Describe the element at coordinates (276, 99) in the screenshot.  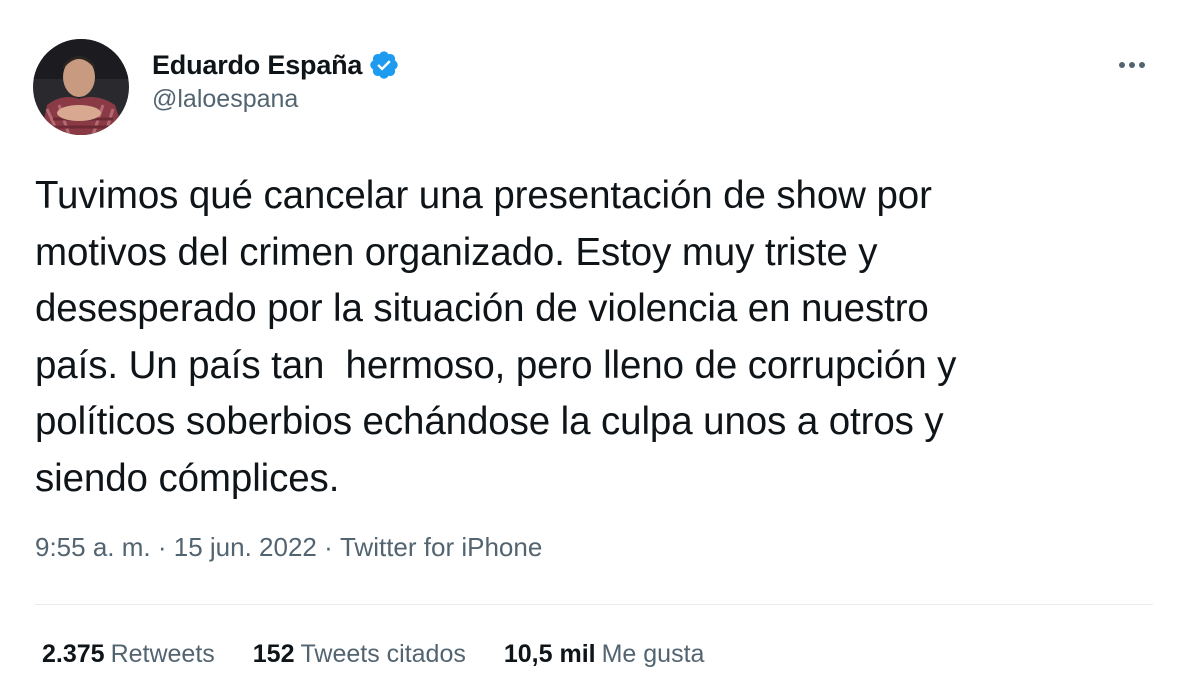
I see `author-handle: @laloespana` at that location.